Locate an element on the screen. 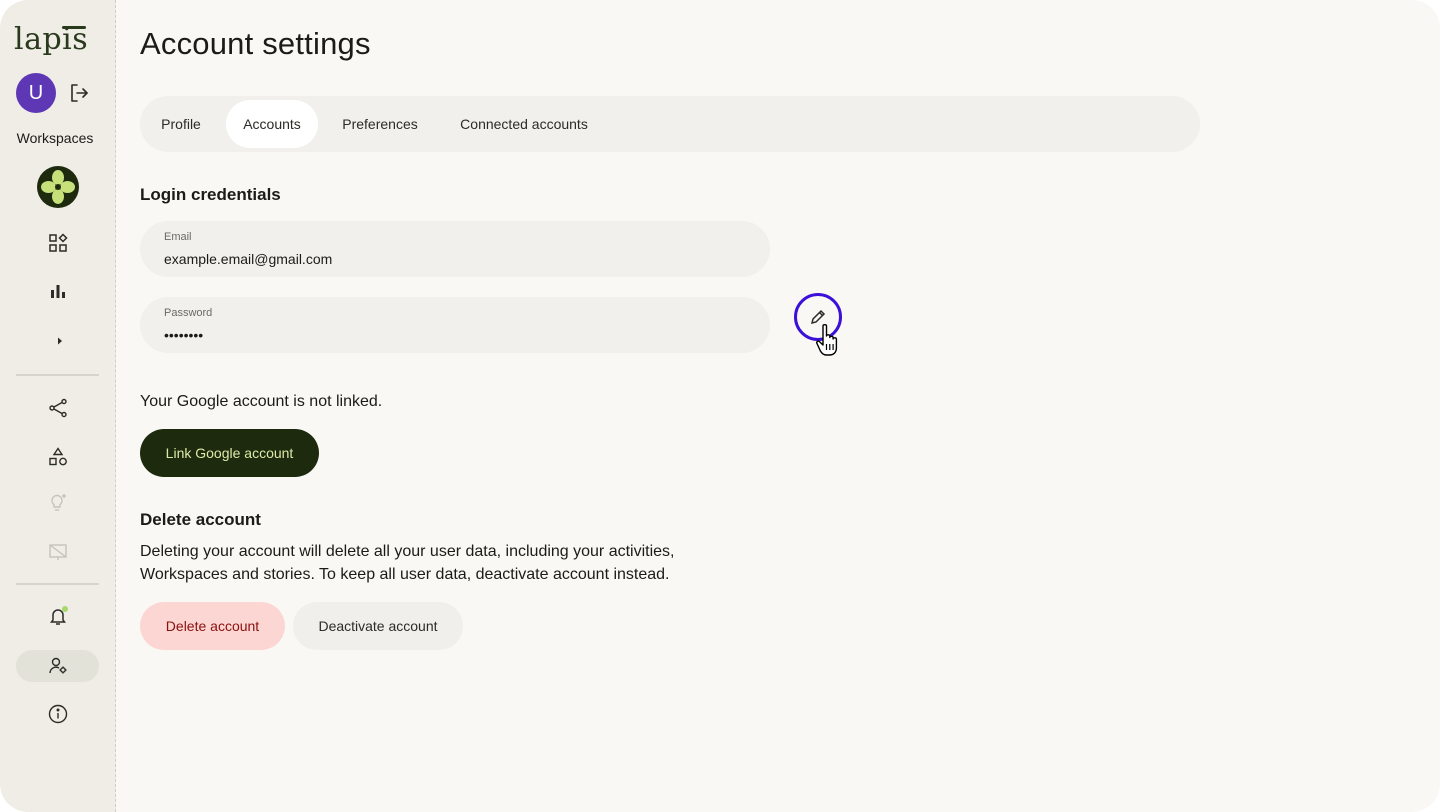 This screenshot has height=812, width=1440. info-icon is located at coordinates (58, 714).